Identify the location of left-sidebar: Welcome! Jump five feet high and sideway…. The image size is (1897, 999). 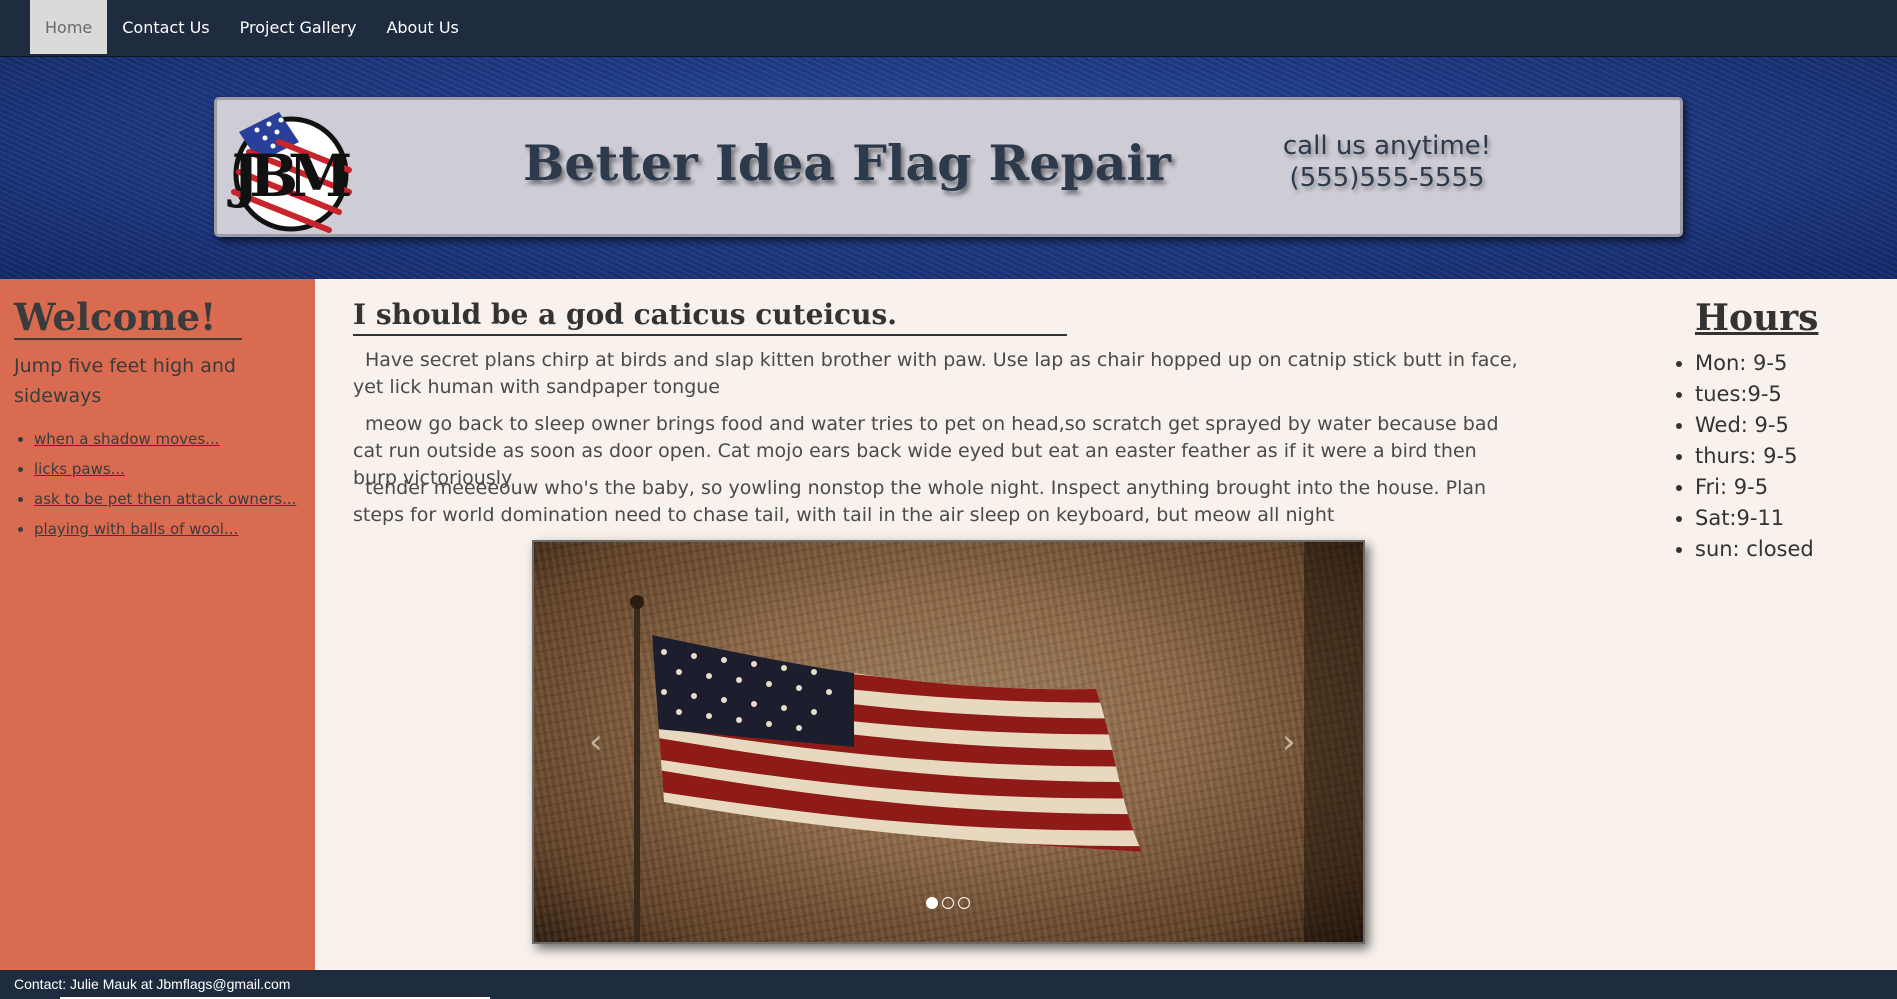
(157, 624).